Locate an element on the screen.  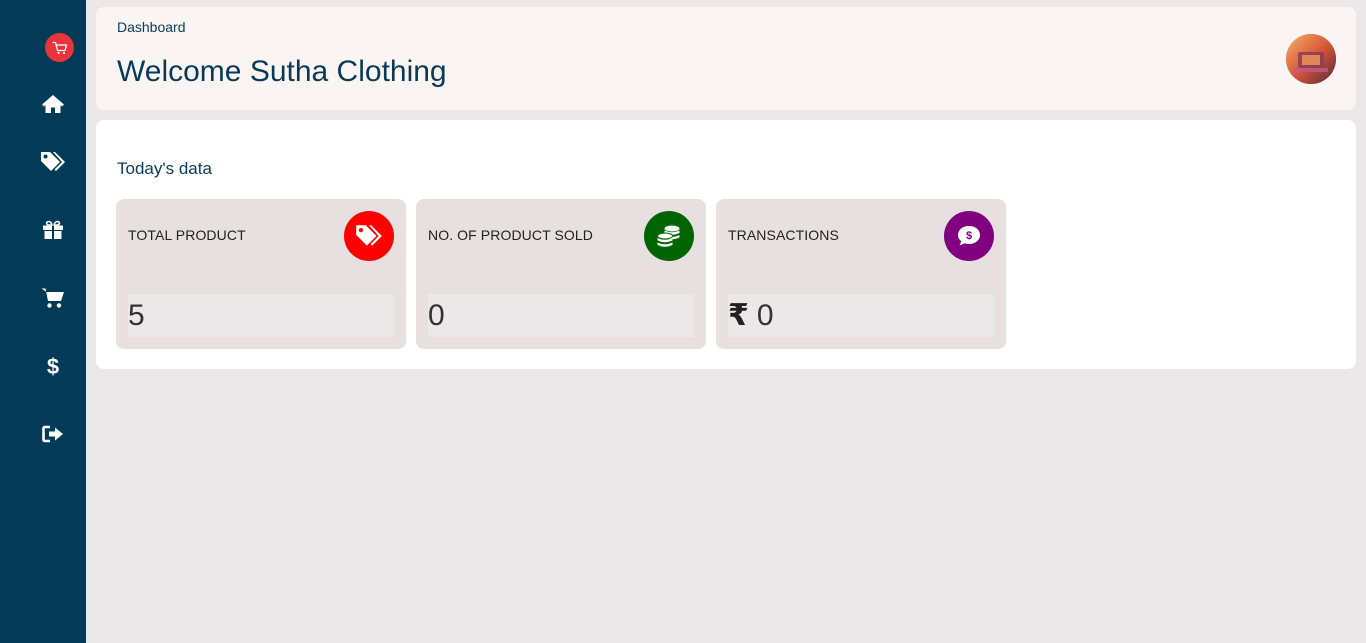
cart-icon is located at coordinates (52, 298).